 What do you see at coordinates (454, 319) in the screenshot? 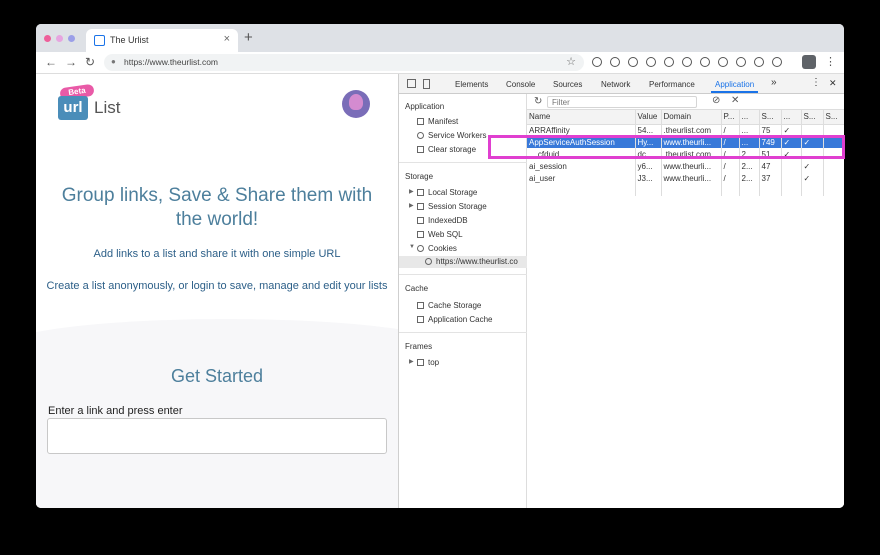
I see `sidebar-item-application-cache: Application Cache` at bounding box center [454, 319].